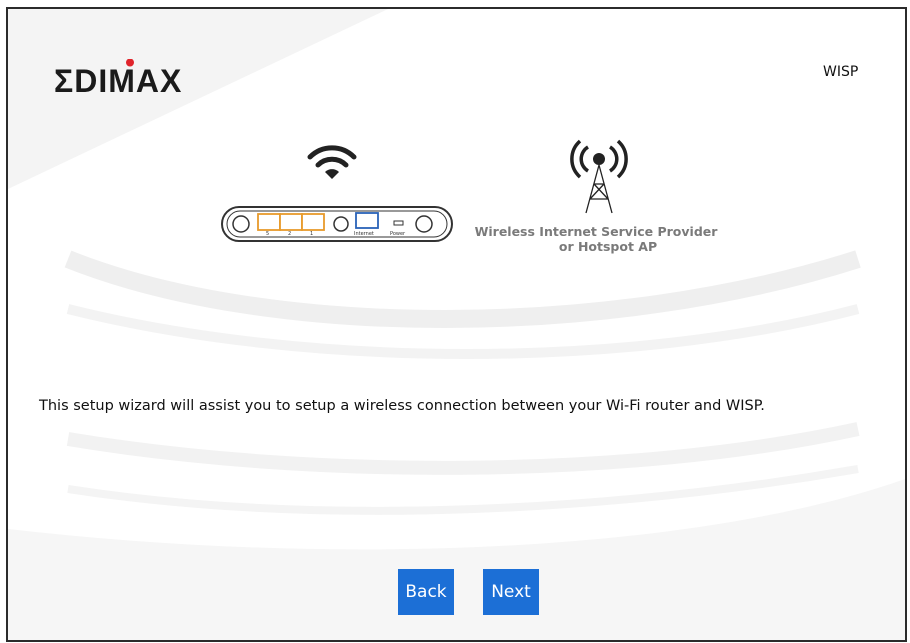  Describe the element at coordinates (608, 246) in the screenshot. I see `provider-label-line2: or Hotspot AP` at that location.